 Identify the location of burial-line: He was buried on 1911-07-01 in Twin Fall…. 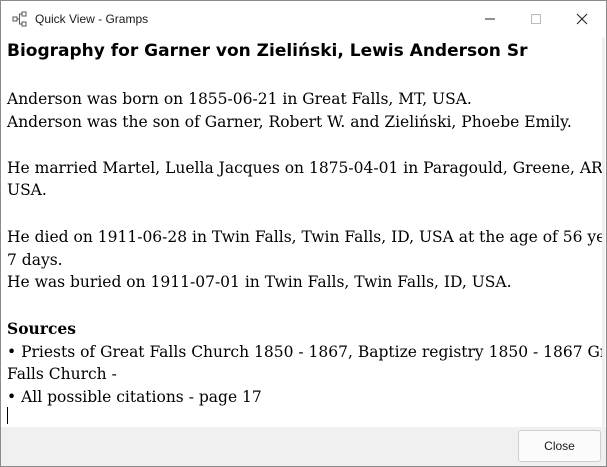
(259, 282).